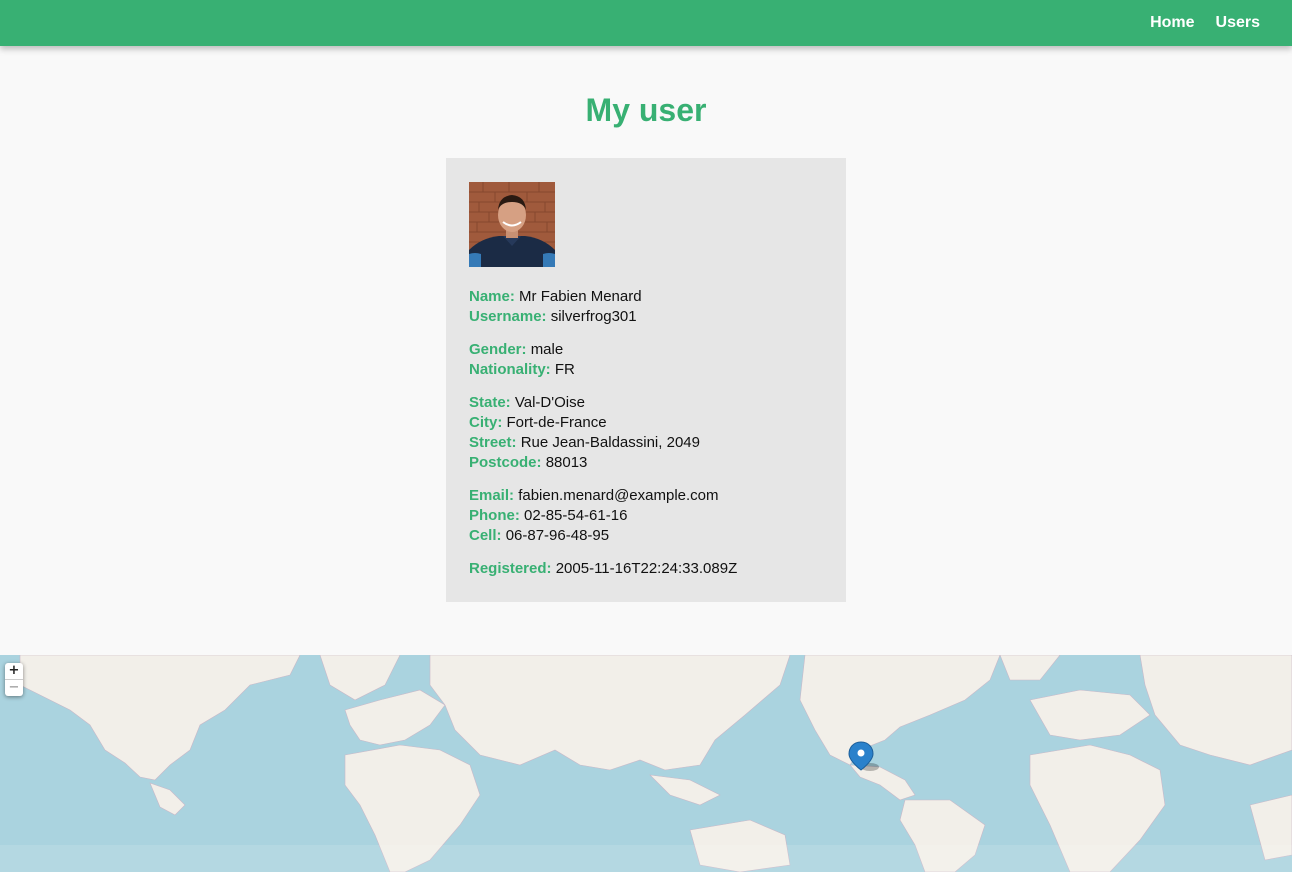 This screenshot has width=1292, height=872. Describe the element at coordinates (580, 296) in the screenshot. I see `name-value: Mr Fabien Menard` at that location.